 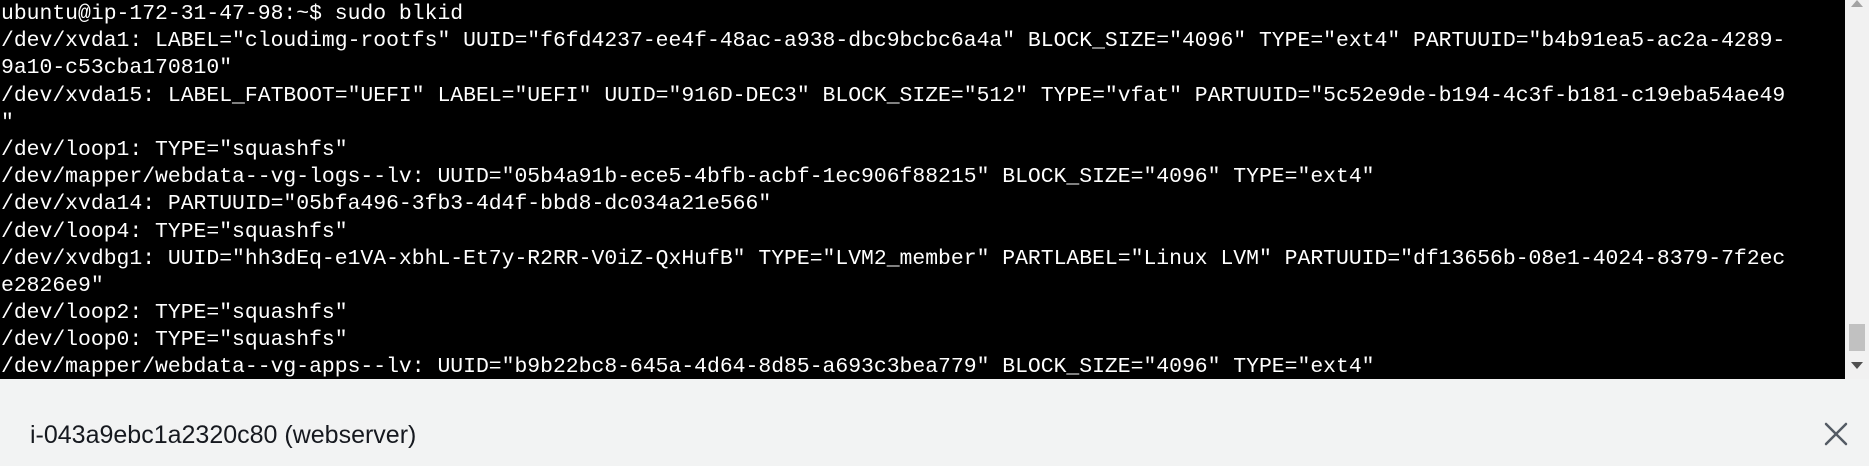 I want to click on terminal-line: /dev/loop1: TYPE="squashfs", so click(x=174, y=149).